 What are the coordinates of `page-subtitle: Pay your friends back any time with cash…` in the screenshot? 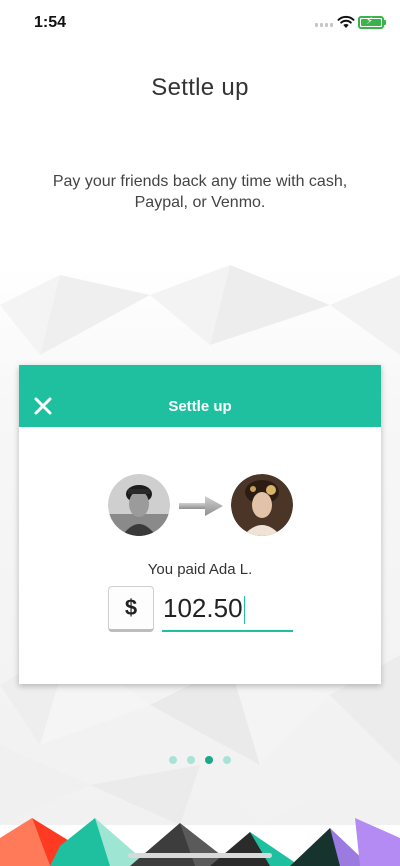 It's located at (200, 192).